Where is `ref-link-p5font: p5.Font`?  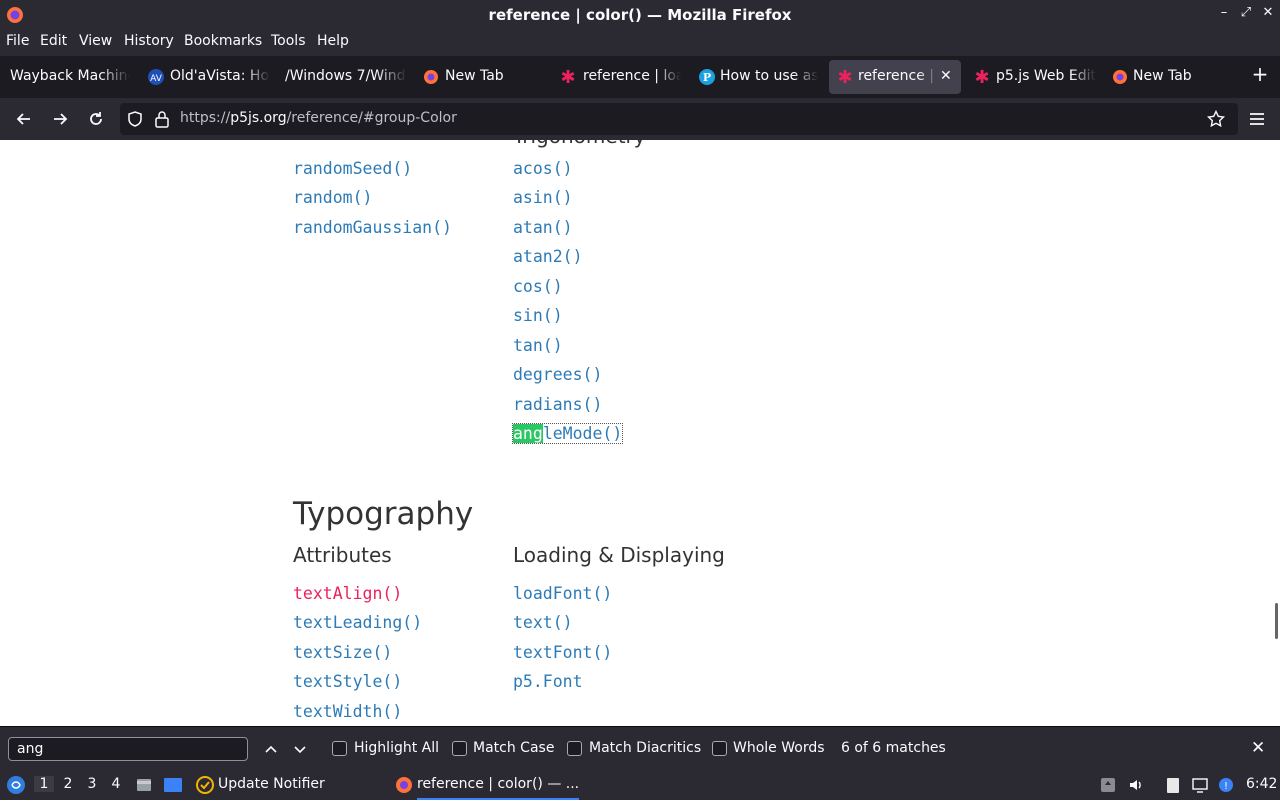
ref-link-p5font: p5.Font is located at coordinates (548, 681).